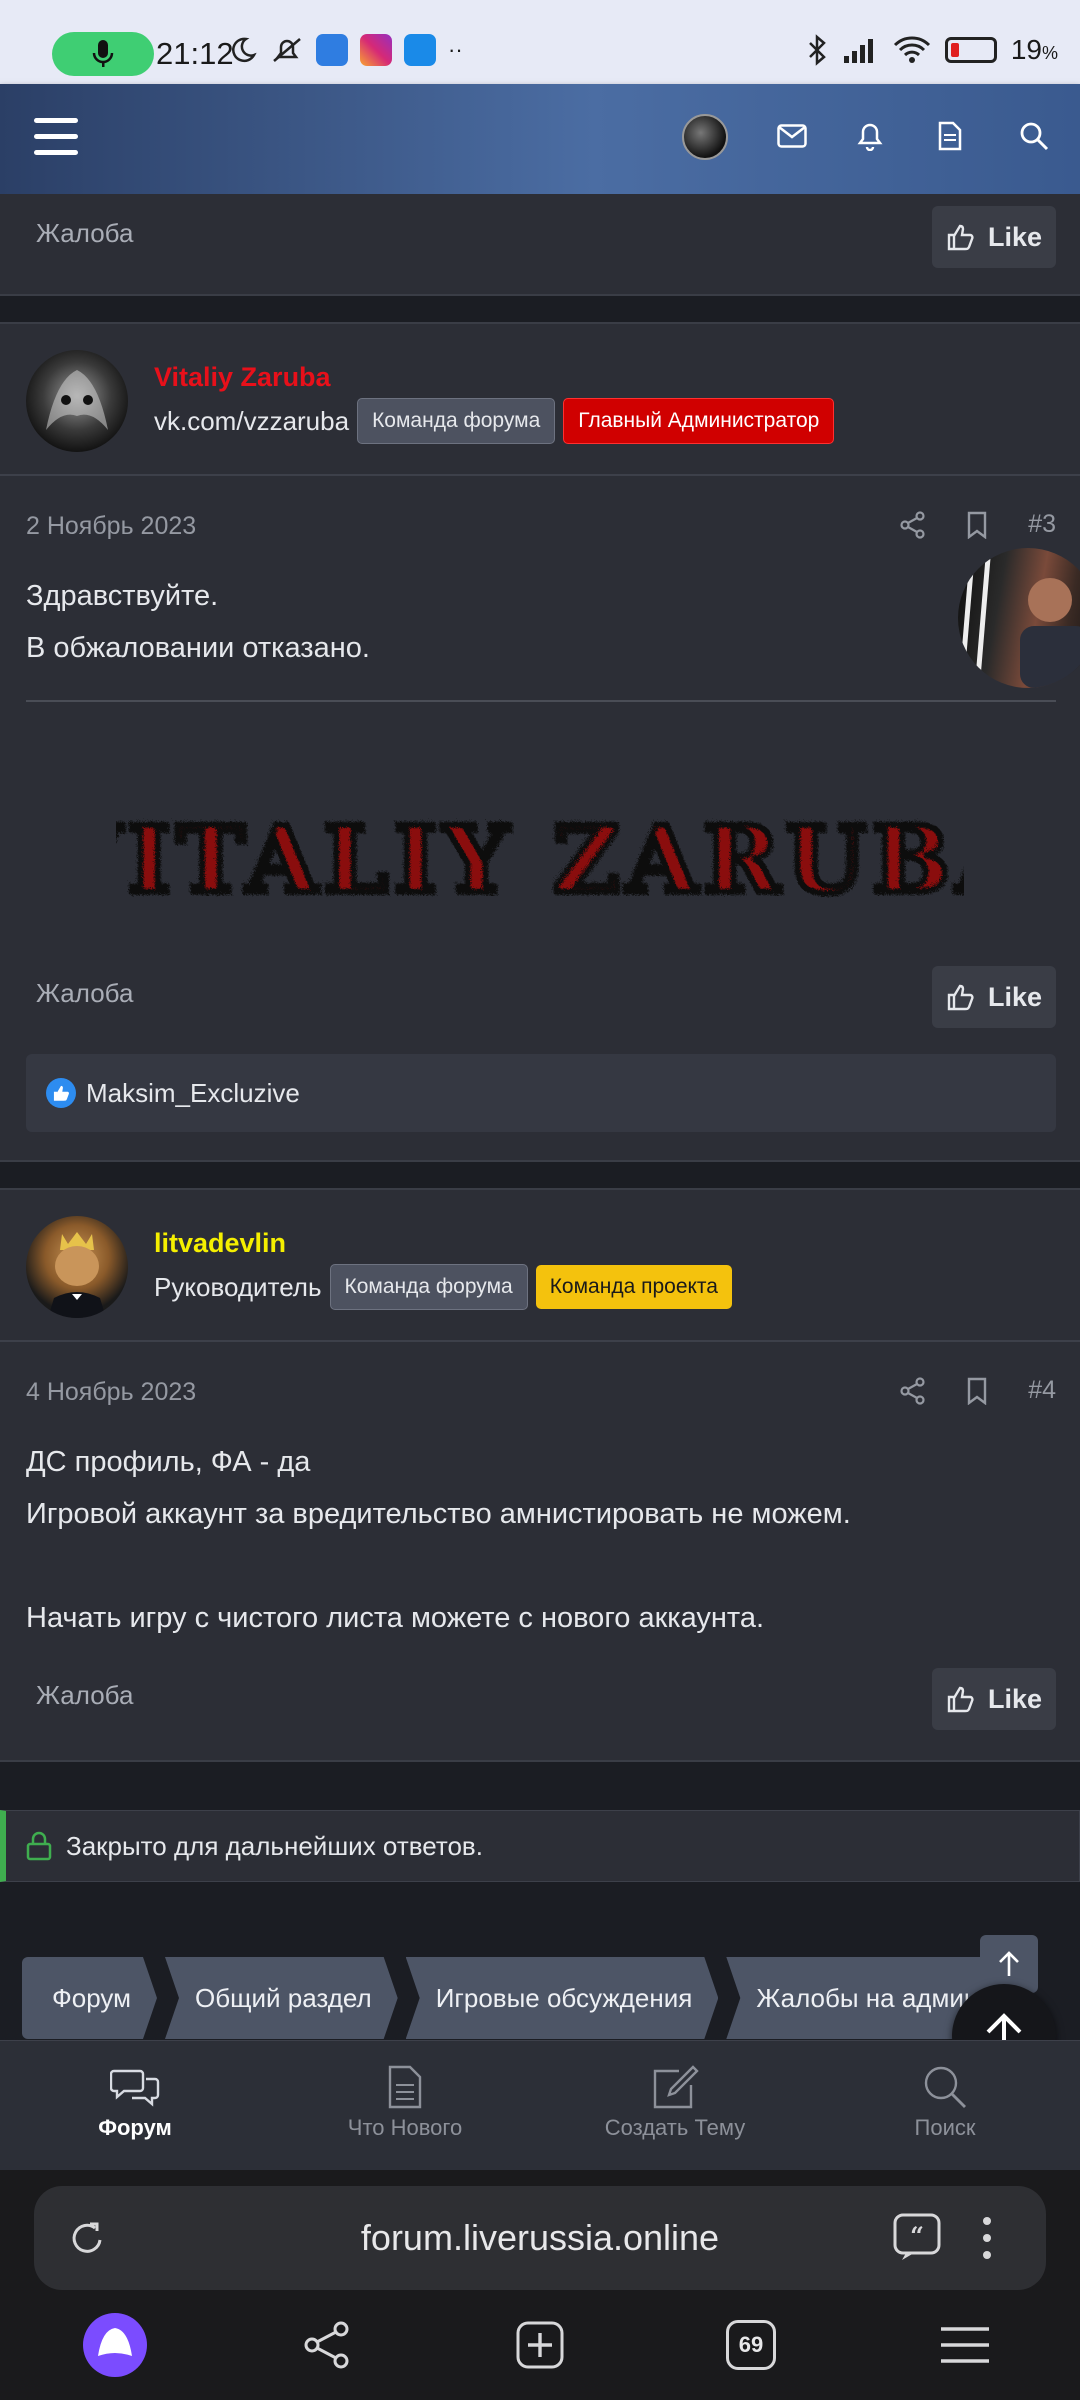 The height and width of the screenshot is (2400, 1080). Describe the element at coordinates (540, 858) in the screenshot. I see `svg-text: VITALIY ZARUBA` at that location.